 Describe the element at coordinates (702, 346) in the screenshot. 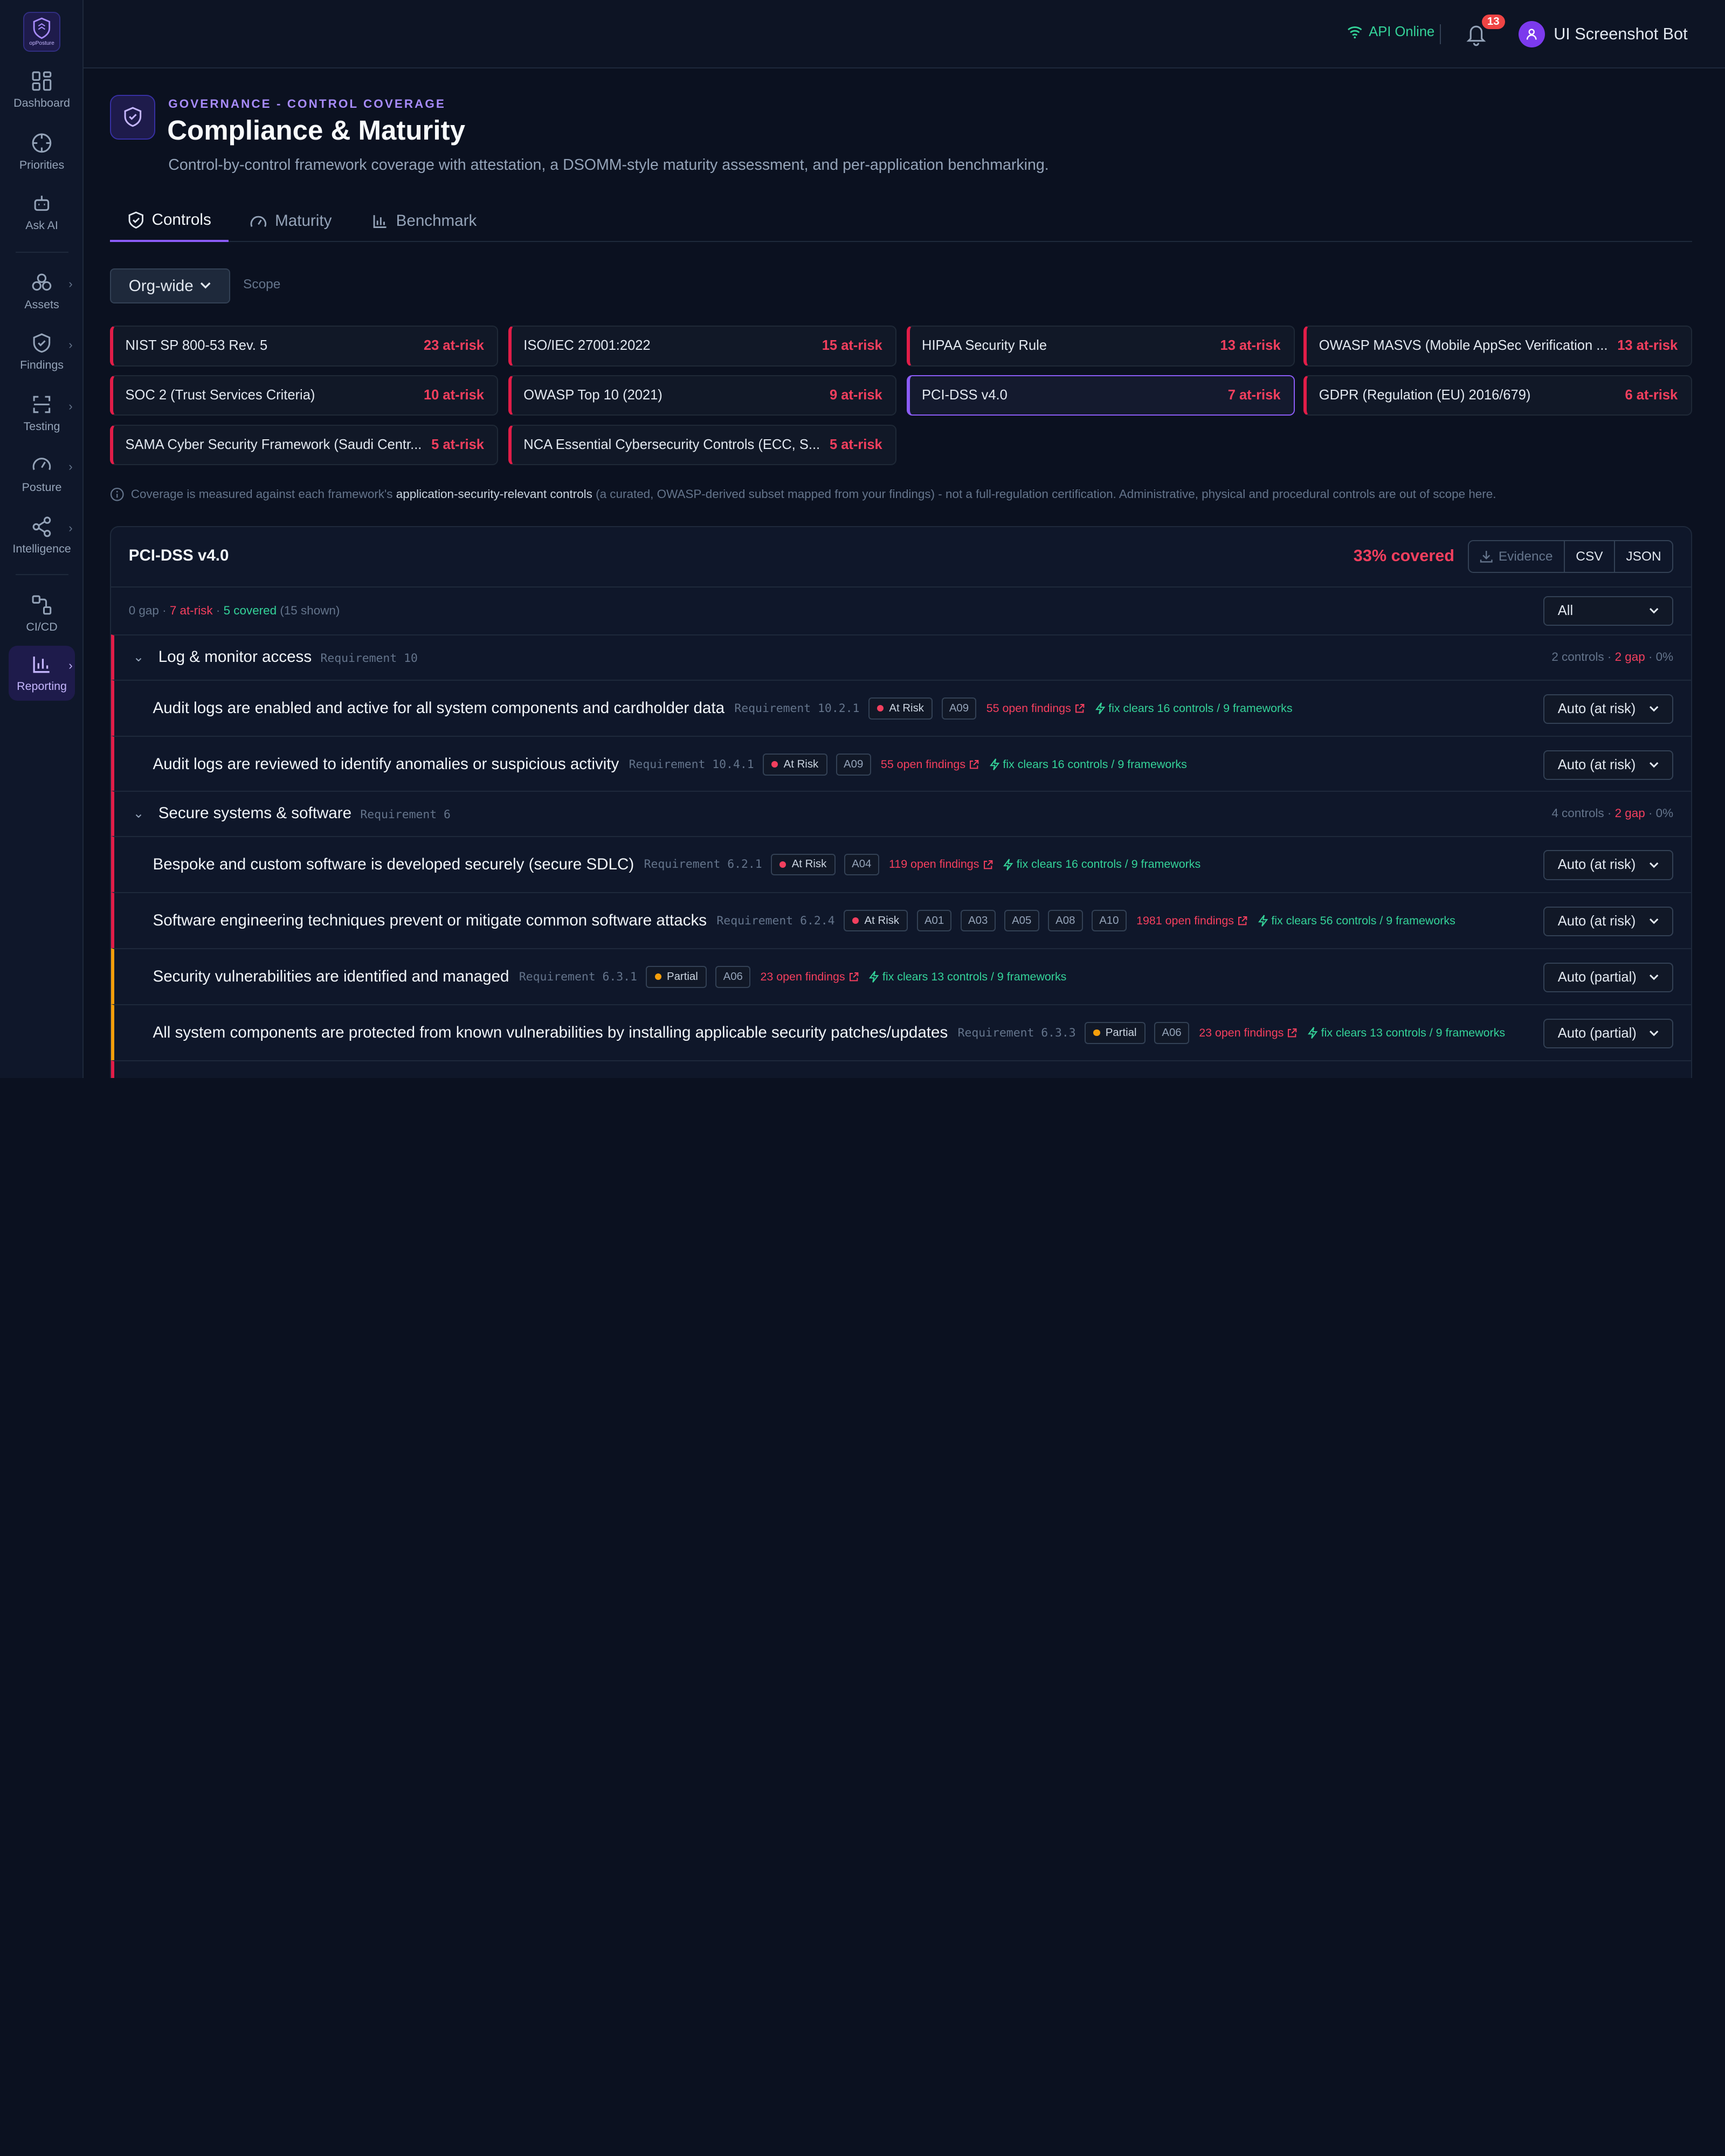

I see `framework-card: ISO/IEC 27001:2022 15 at-risk` at that location.